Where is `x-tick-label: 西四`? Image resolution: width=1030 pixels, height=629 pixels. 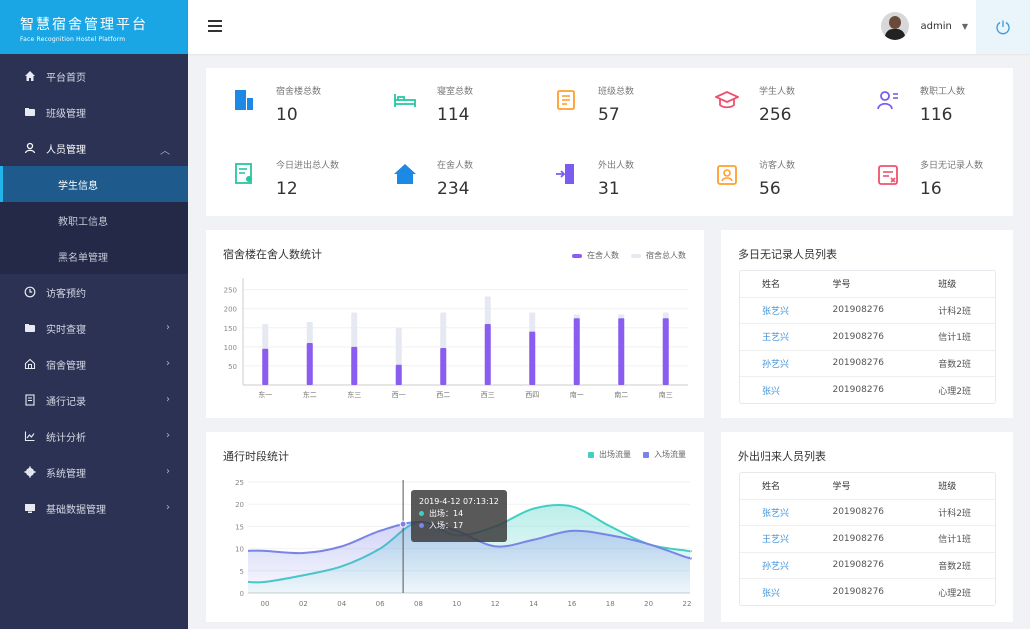
x-tick-label: 西四 is located at coordinates (532, 395).